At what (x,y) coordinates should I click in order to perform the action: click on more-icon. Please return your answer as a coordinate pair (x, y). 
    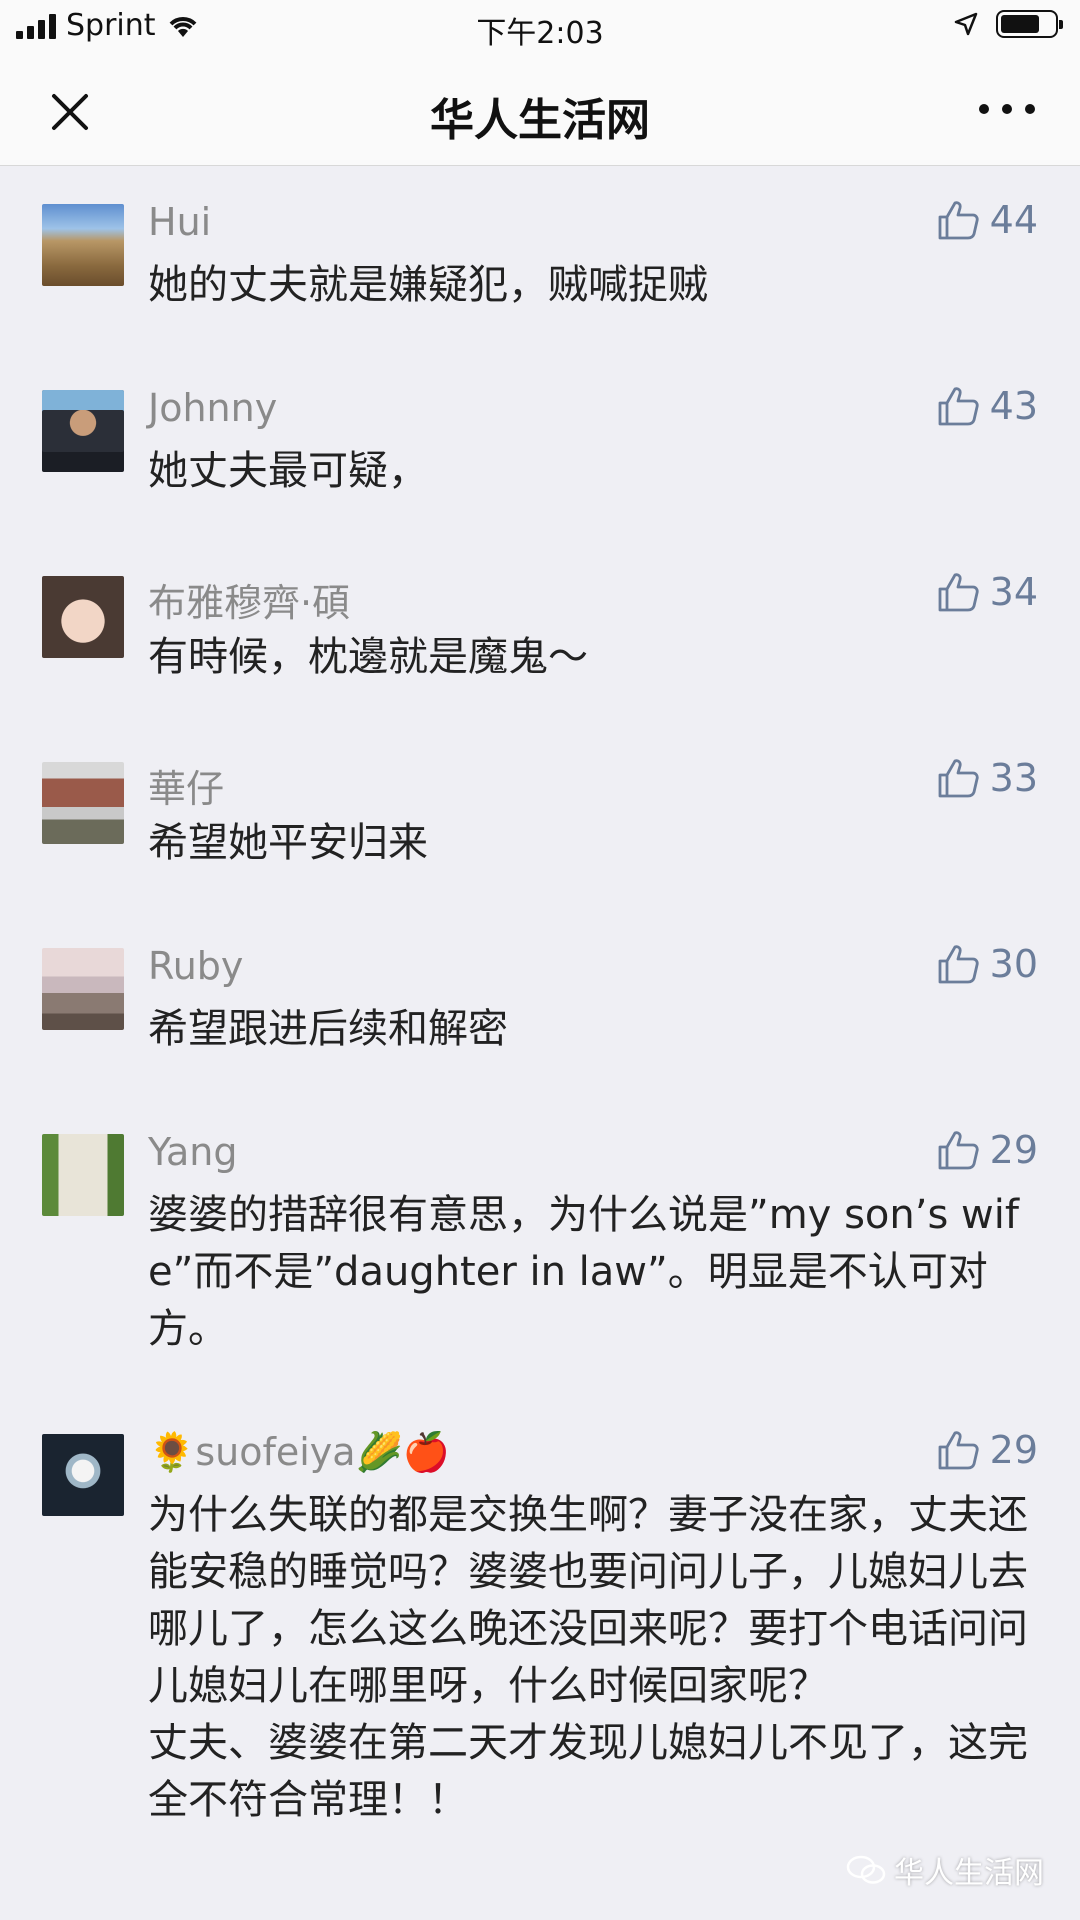
    Looking at the image, I should click on (1007, 109).